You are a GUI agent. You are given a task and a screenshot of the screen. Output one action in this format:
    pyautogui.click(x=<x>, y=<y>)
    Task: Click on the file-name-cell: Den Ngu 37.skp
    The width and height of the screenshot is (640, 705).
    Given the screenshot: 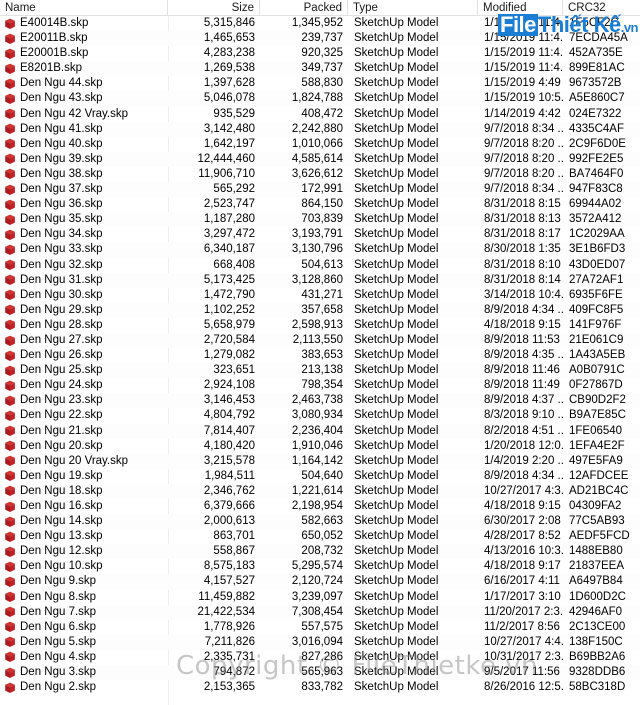 What is the action you would take?
    pyautogui.click(x=84, y=189)
    